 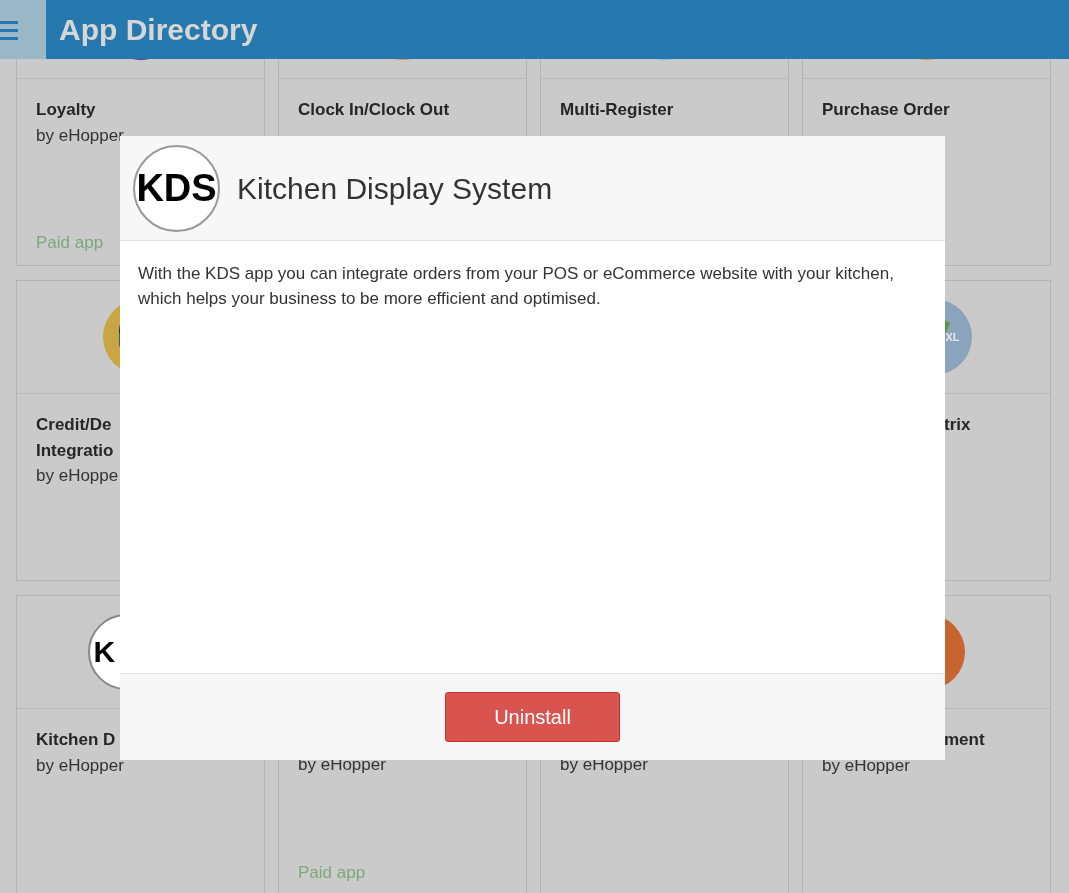 I want to click on app-title: Purchase Order, so click(x=886, y=109).